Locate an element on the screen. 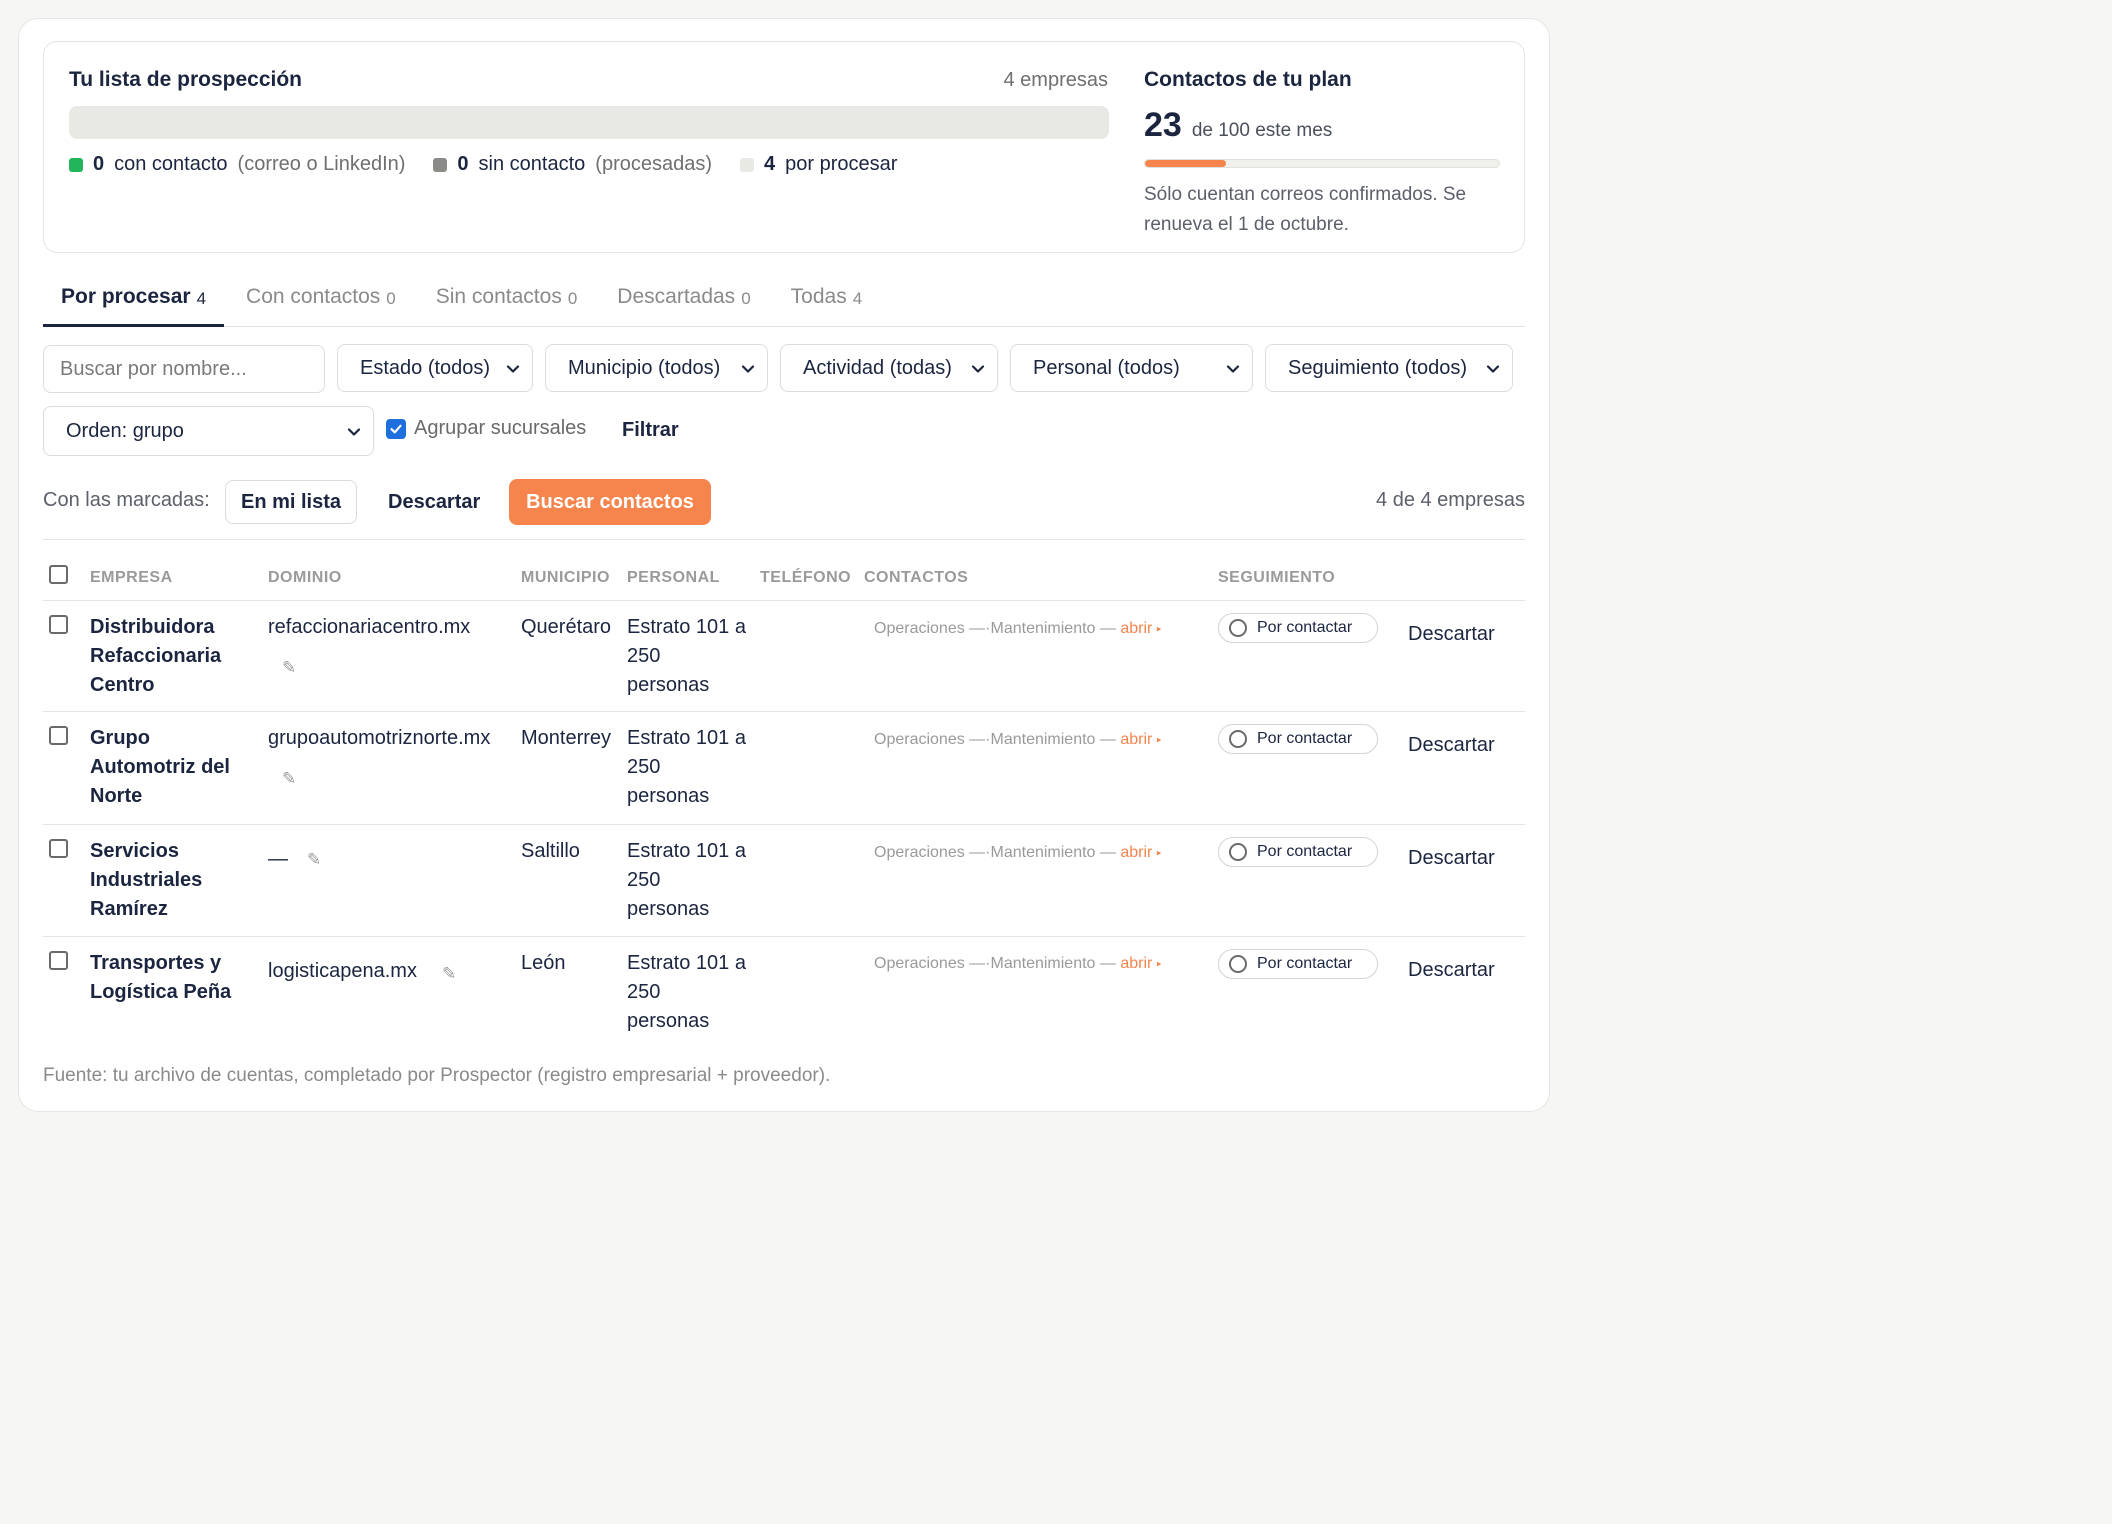  municipio-text: Saltillo is located at coordinates (550, 851).